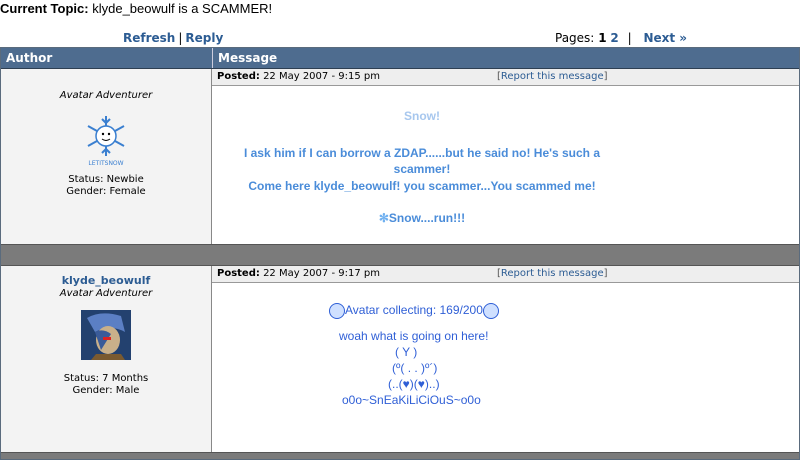 The image size is (800, 460). I want to click on author-gender: Gender: Female, so click(106, 191).